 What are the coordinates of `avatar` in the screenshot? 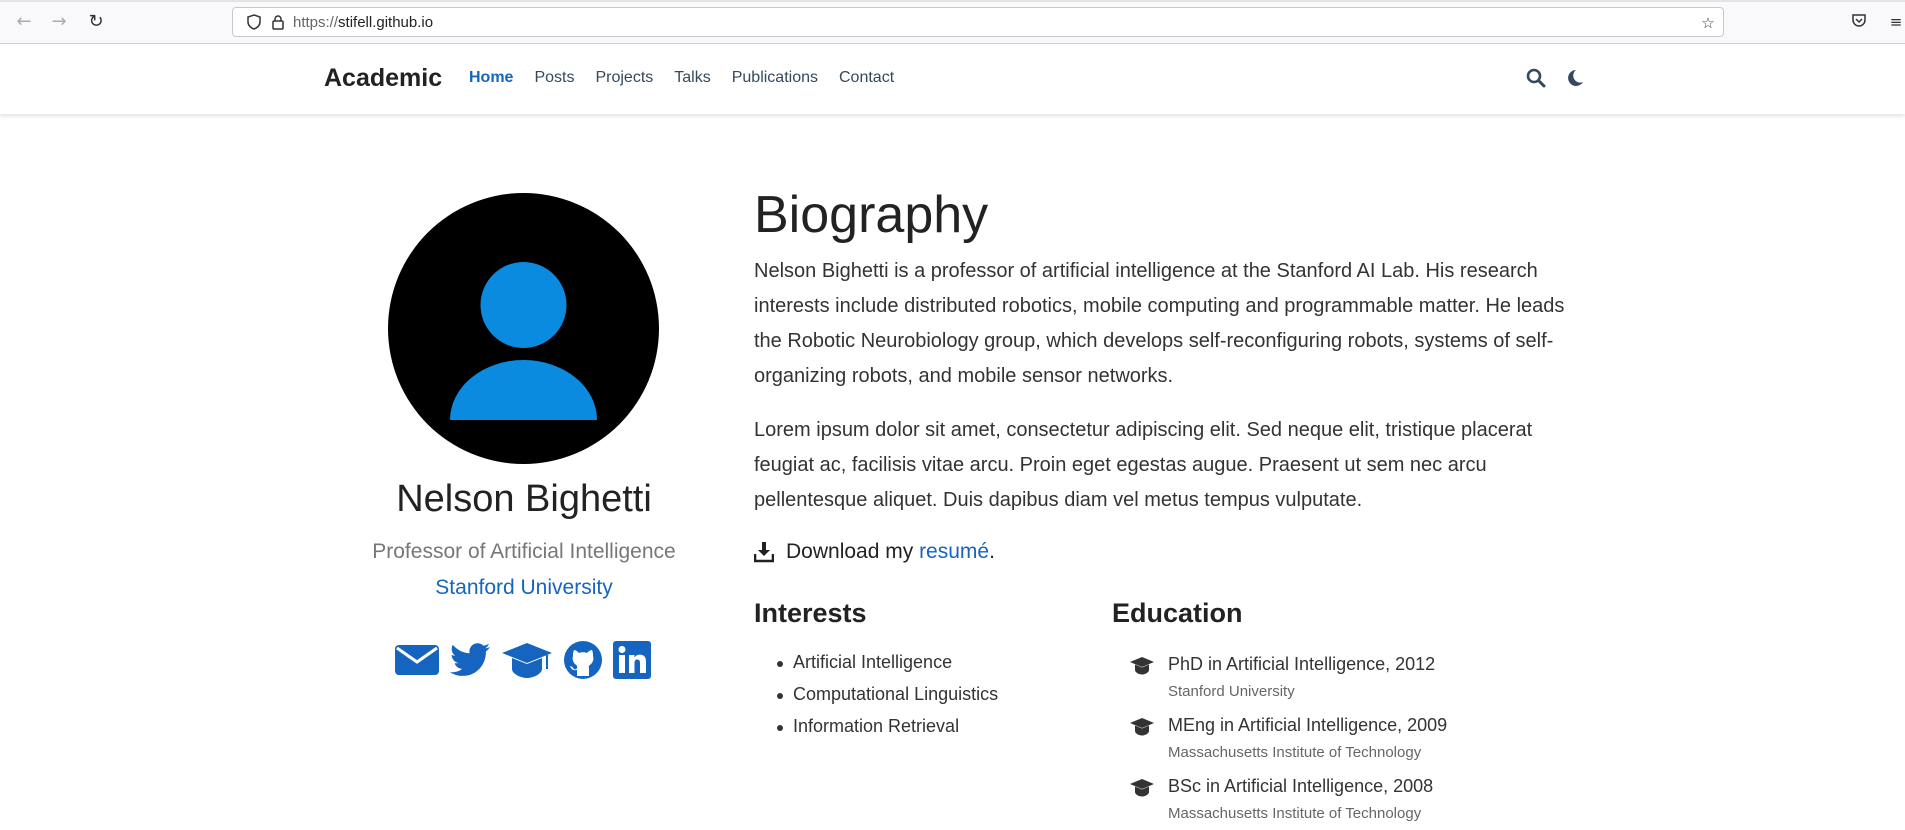 It's located at (523, 328).